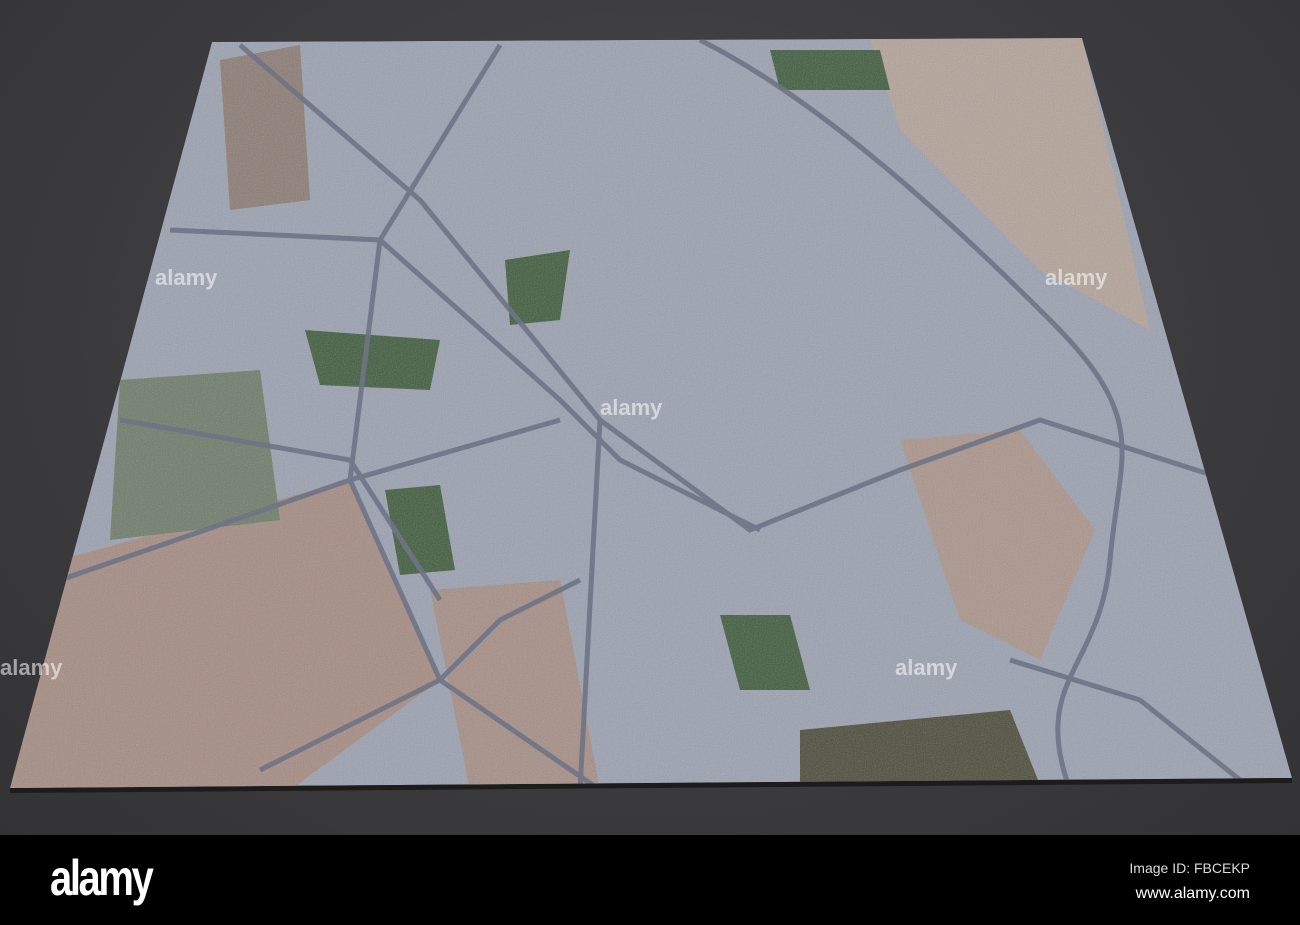  What do you see at coordinates (1189, 868) in the screenshot?
I see `image-id: Image ID: FBCEKP` at bounding box center [1189, 868].